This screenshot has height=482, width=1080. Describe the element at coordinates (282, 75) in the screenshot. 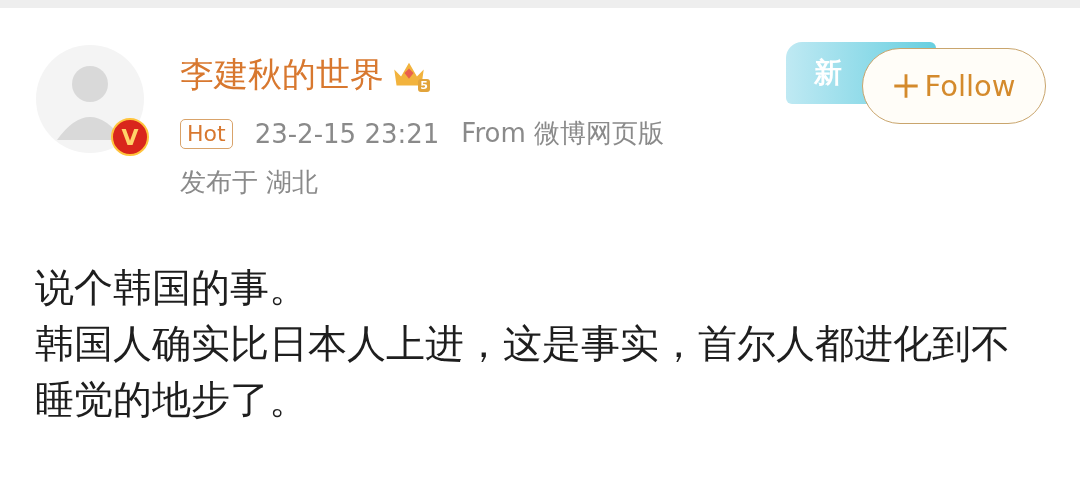

I see `author-name: 李建秋的世界` at that location.